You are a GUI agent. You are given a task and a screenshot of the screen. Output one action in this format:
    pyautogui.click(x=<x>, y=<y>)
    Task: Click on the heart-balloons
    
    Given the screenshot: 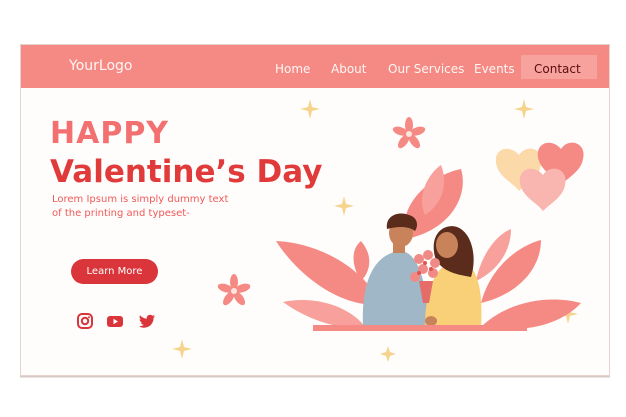 What is the action you would take?
    pyautogui.click(x=539, y=176)
    